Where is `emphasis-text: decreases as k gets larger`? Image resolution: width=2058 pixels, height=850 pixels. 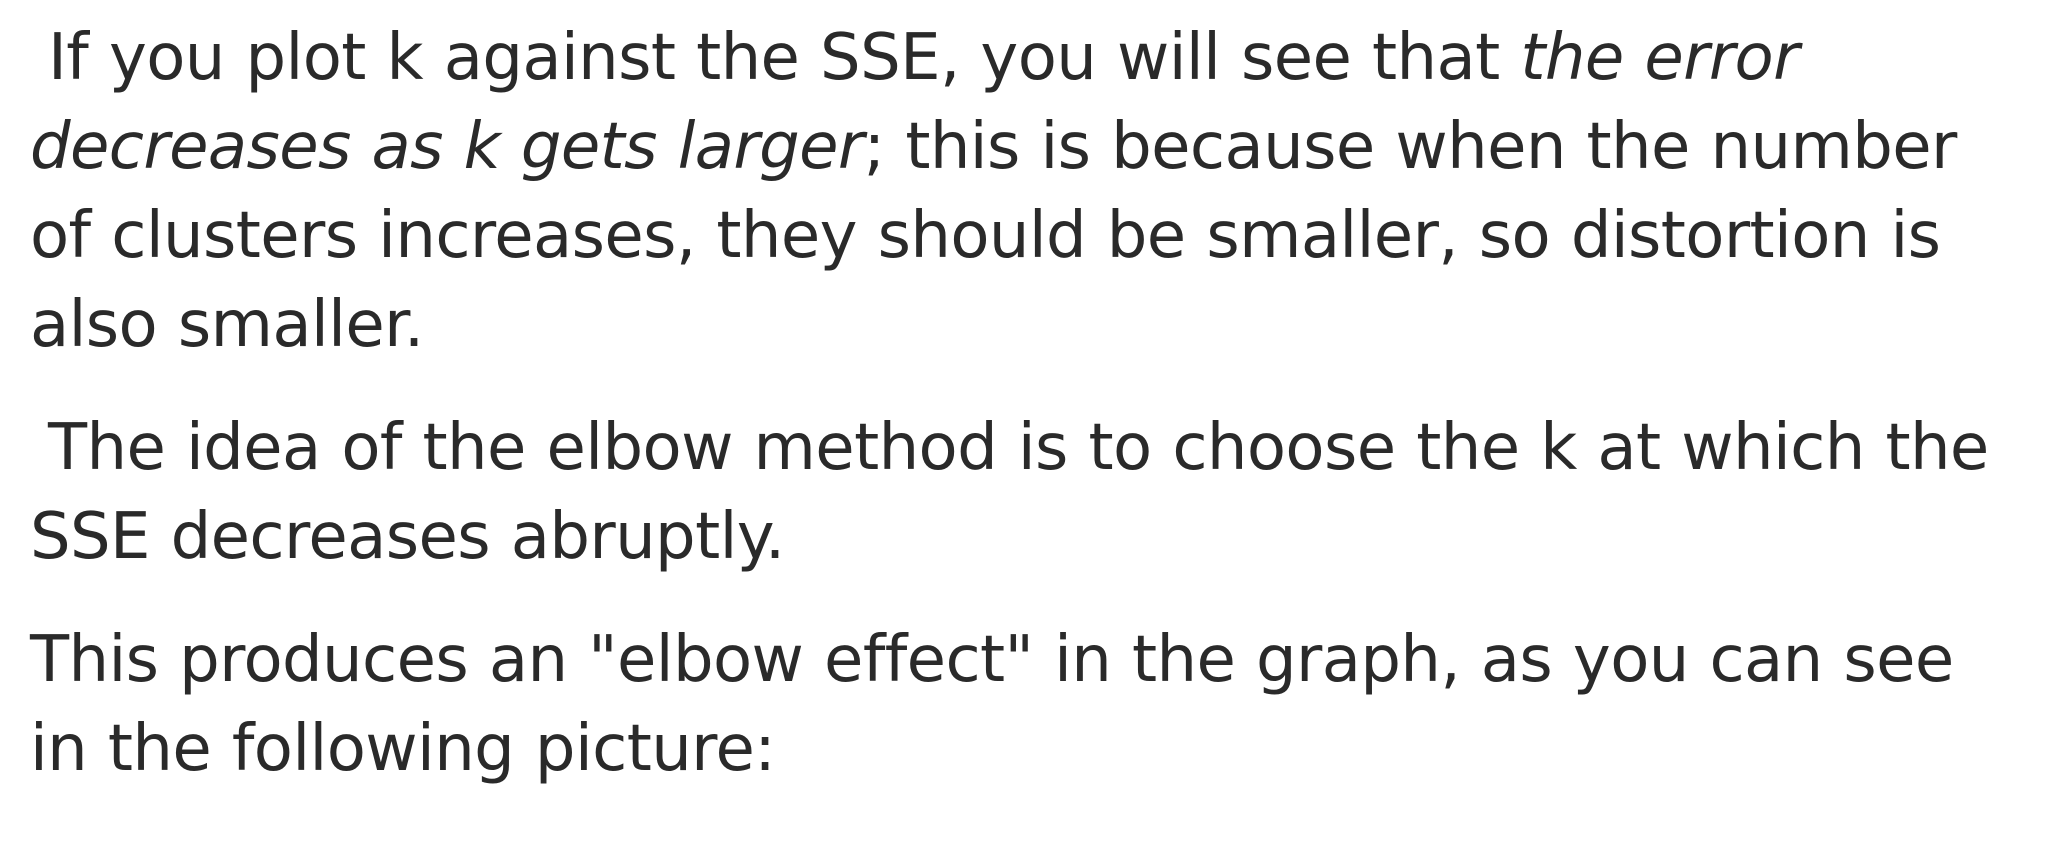 emphasis-text: decreases as k gets larger is located at coordinates (447, 147).